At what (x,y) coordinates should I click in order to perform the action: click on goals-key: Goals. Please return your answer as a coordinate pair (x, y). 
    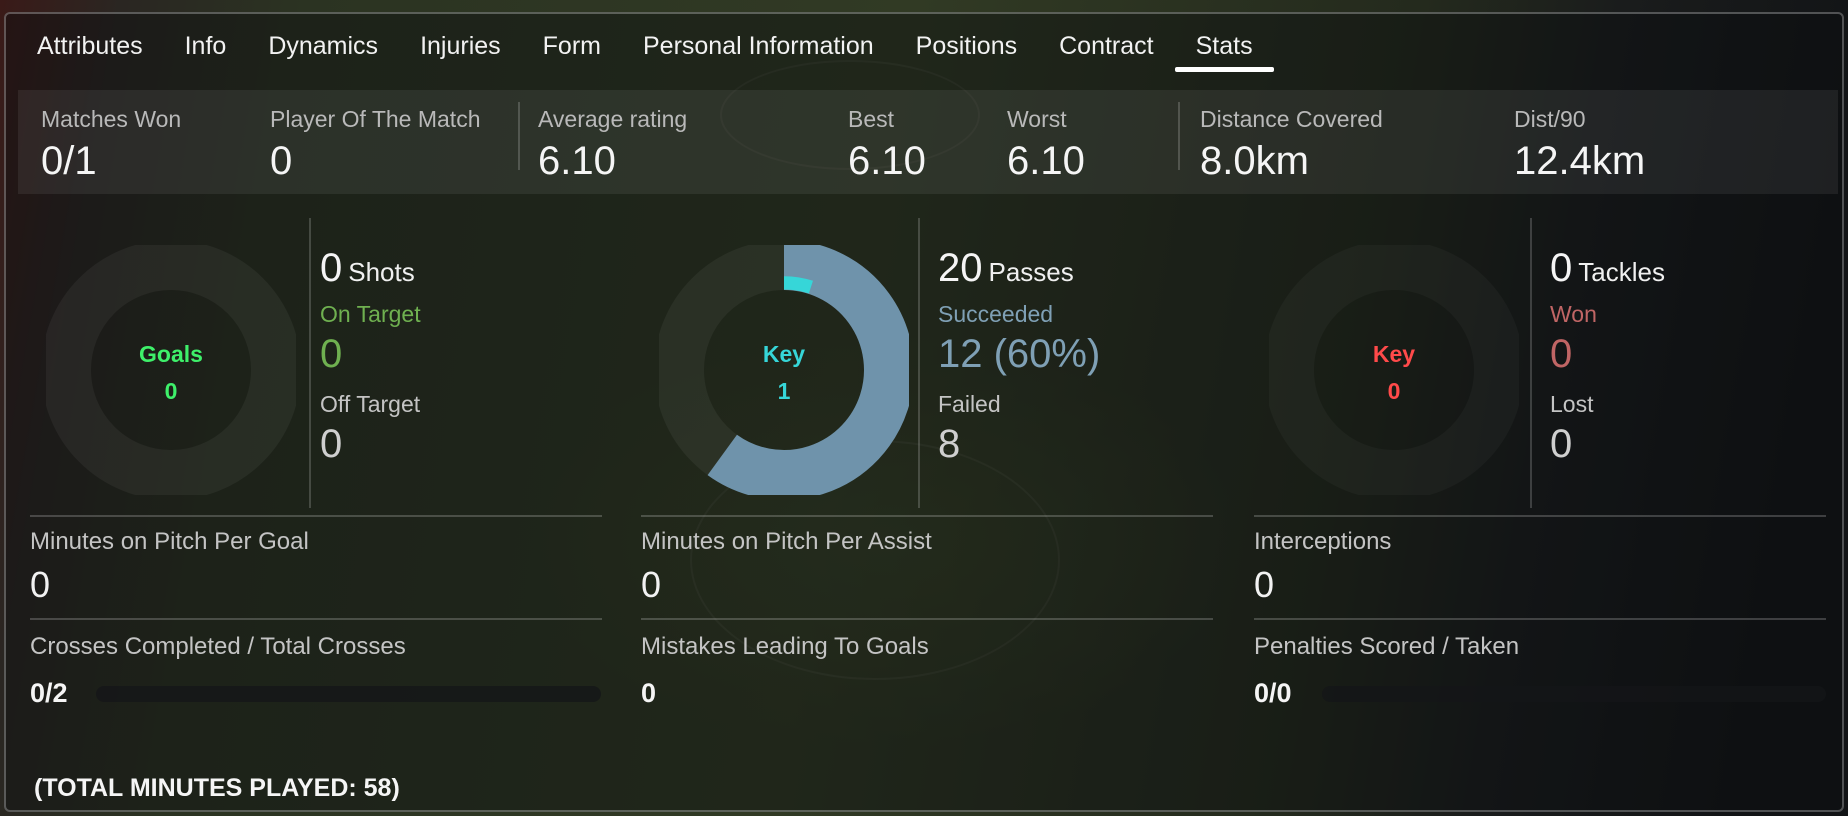
    Looking at the image, I should click on (171, 354).